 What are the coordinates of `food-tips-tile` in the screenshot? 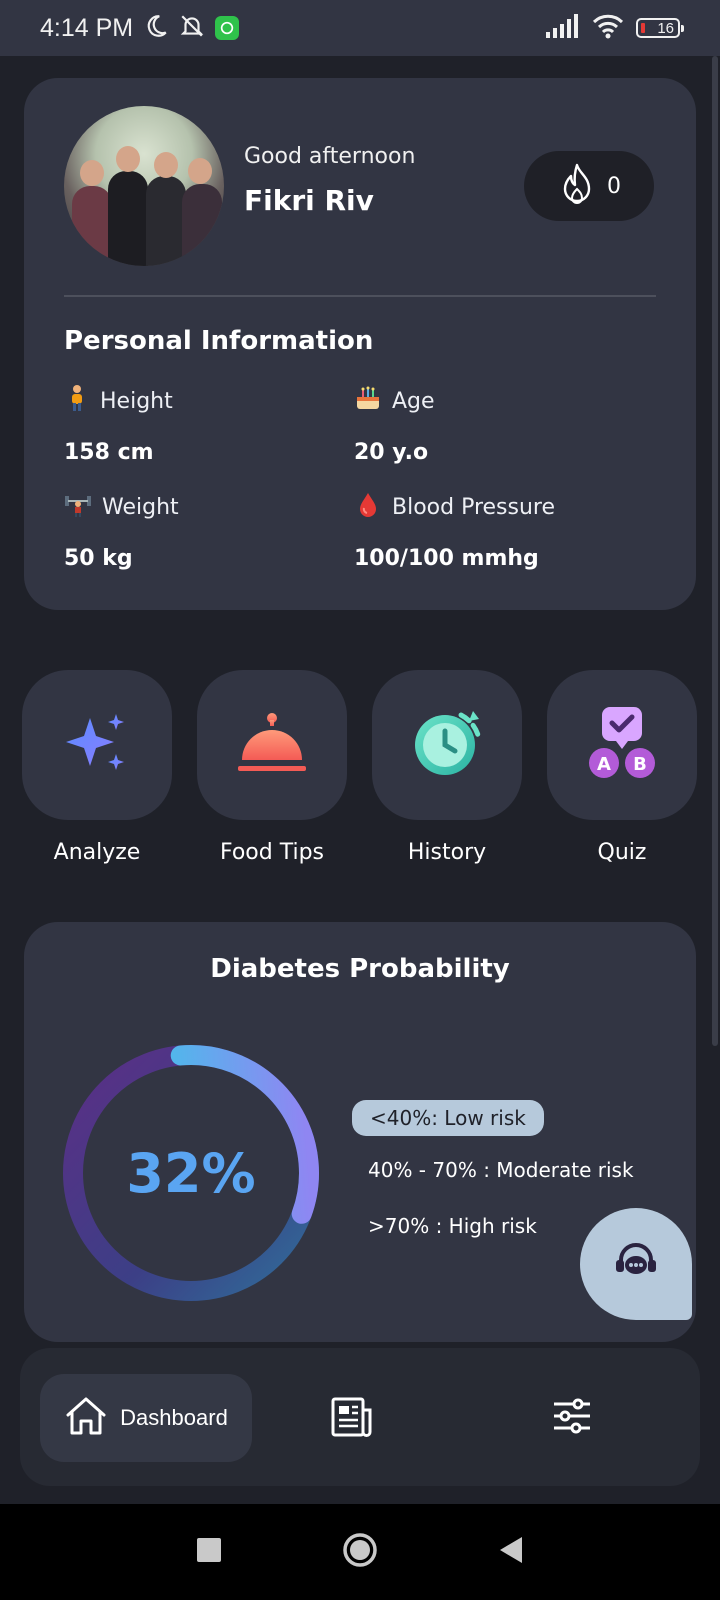 It's located at (272, 745).